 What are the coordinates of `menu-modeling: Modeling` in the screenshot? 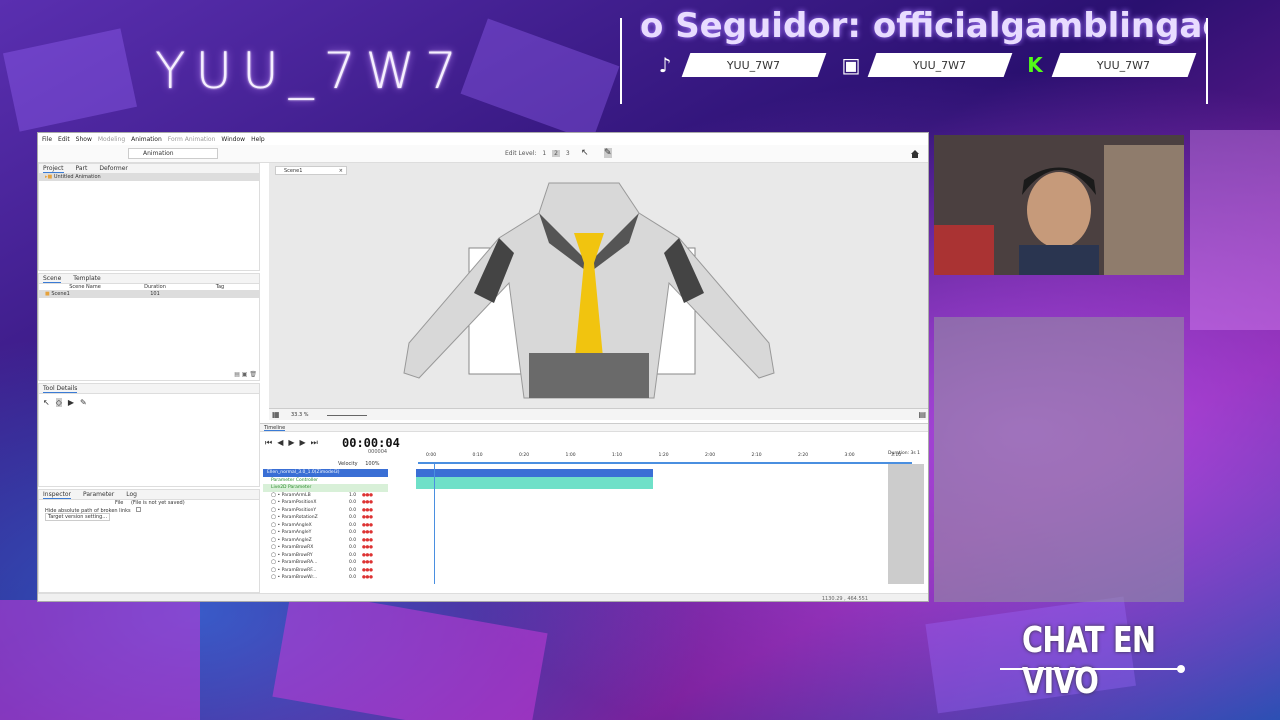 It's located at (111, 139).